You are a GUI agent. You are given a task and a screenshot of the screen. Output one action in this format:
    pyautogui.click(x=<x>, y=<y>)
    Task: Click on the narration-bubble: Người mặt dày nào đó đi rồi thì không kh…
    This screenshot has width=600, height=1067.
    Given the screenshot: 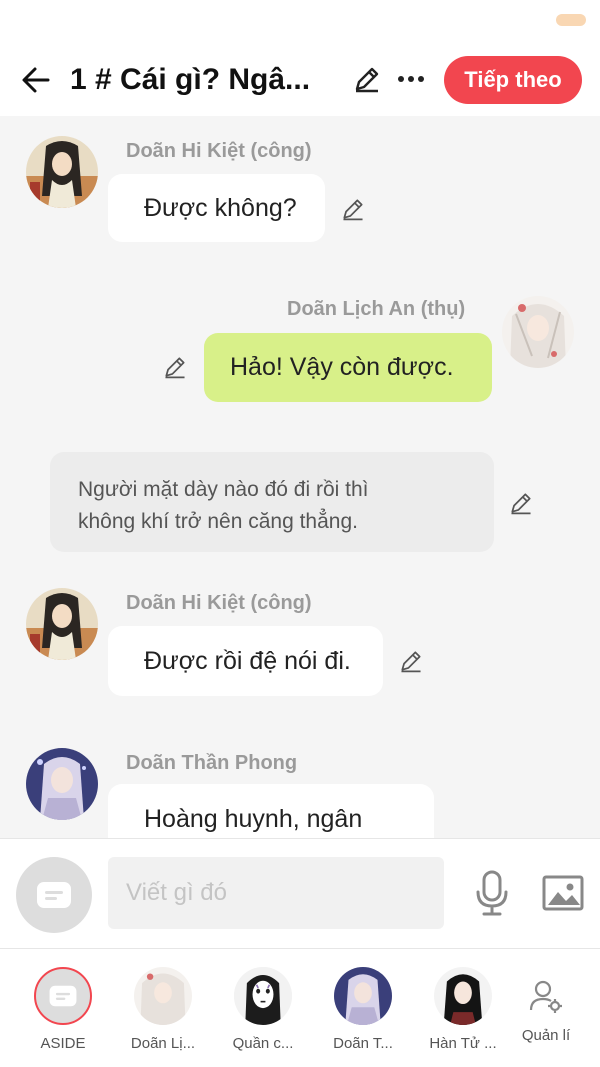 What is the action you would take?
    pyautogui.click(x=272, y=502)
    